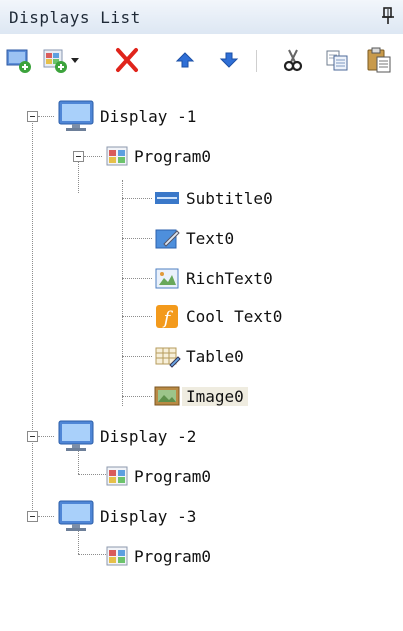 The height and width of the screenshot is (631, 403). I want to click on tree-node-program-display-1: Program0, so click(159, 156).